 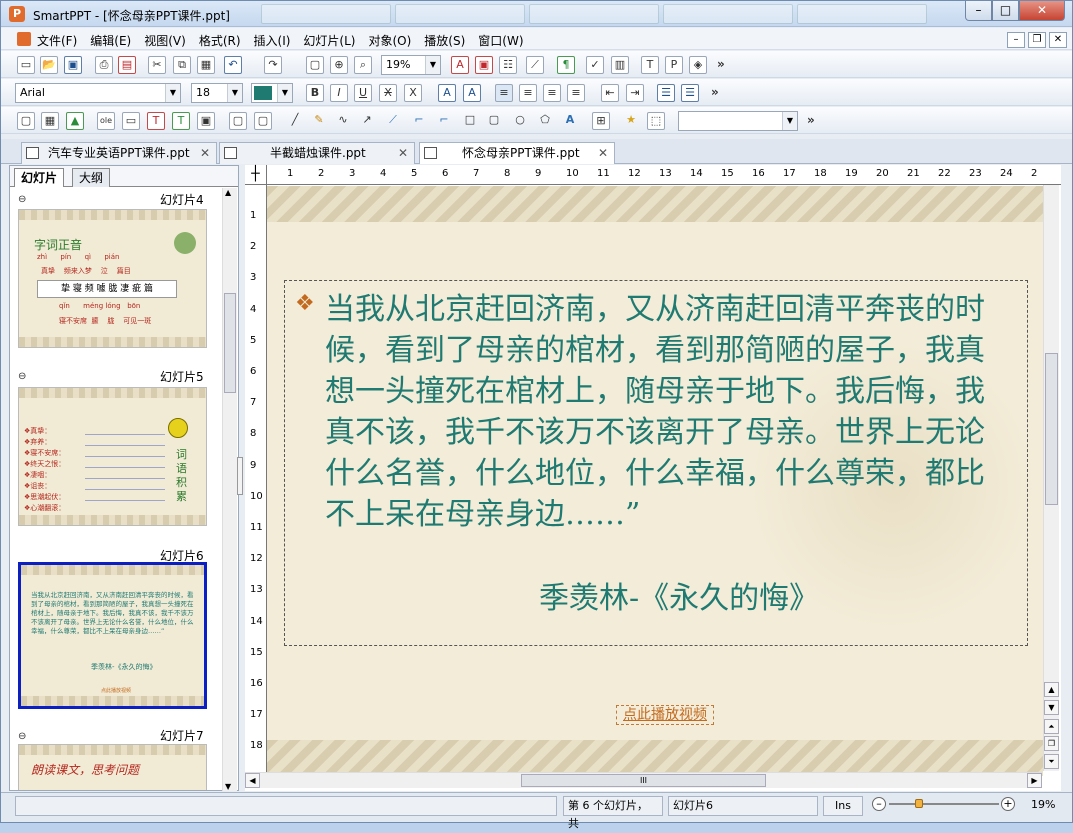 I want to click on underline-icon: U, so click(x=363, y=93).